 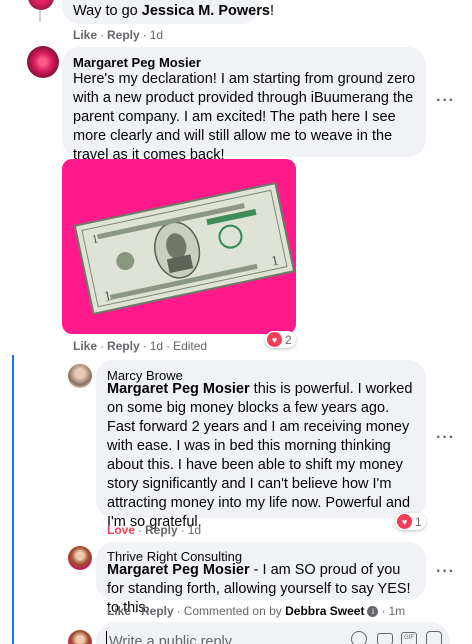 What do you see at coordinates (373, 611) in the screenshot?
I see `info-icon: i` at bounding box center [373, 611].